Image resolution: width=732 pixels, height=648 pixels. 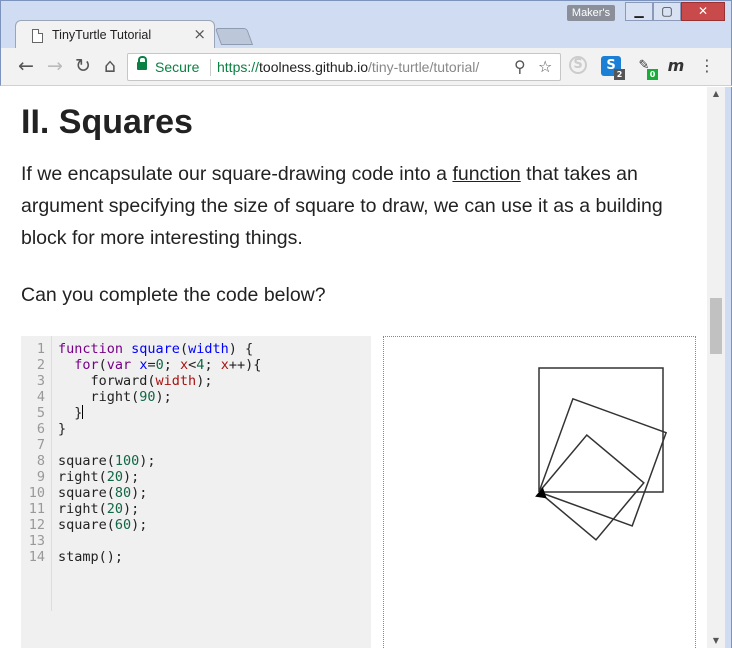 What do you see at coordinates (716, 641) in the screenshot?
I see `scroll-down-icon: ▼` at bounding box center [716, 641].